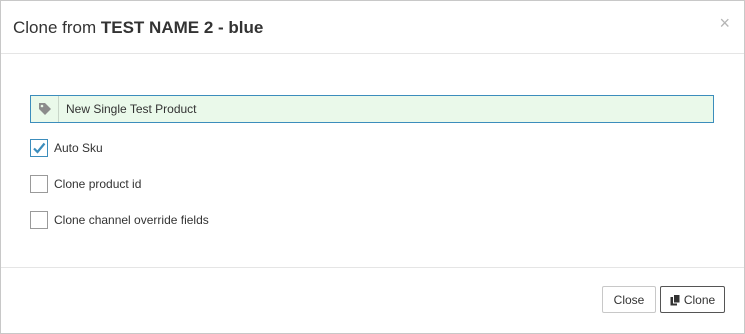 The width and height of the screenshot is (745, 334). What do you see at coordinates (45, 109) in the screenshot?
I see `tag-icon` at bounding box center [45, 109].